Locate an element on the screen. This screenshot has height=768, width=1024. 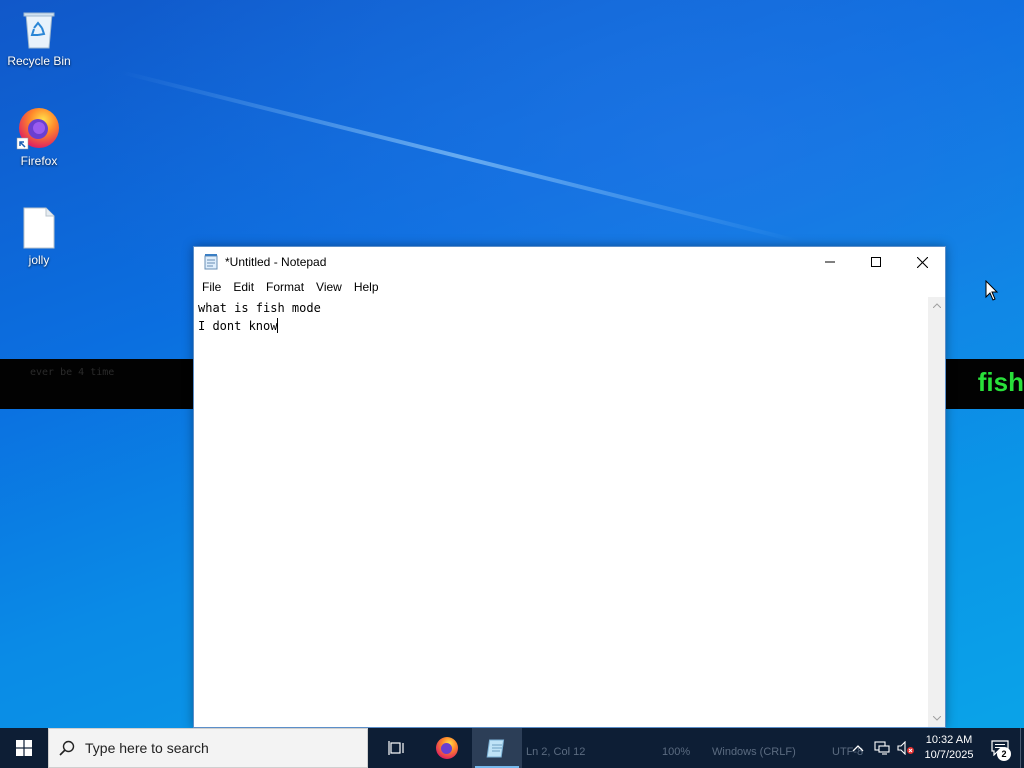
minimize-button is located at coordinates (830, 262).